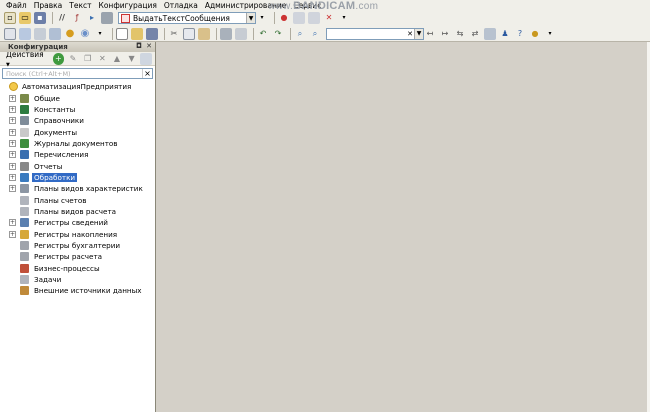  I want to click on move-down-icon: ▼, so click(132, 59).